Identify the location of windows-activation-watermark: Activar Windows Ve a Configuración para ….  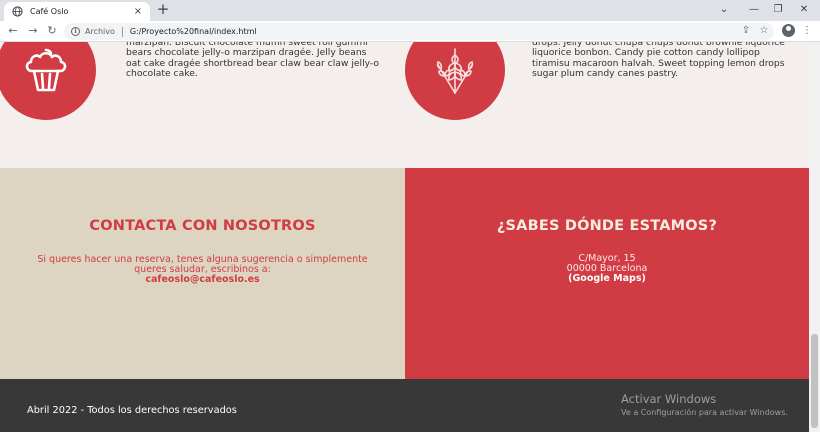
(704, 404).